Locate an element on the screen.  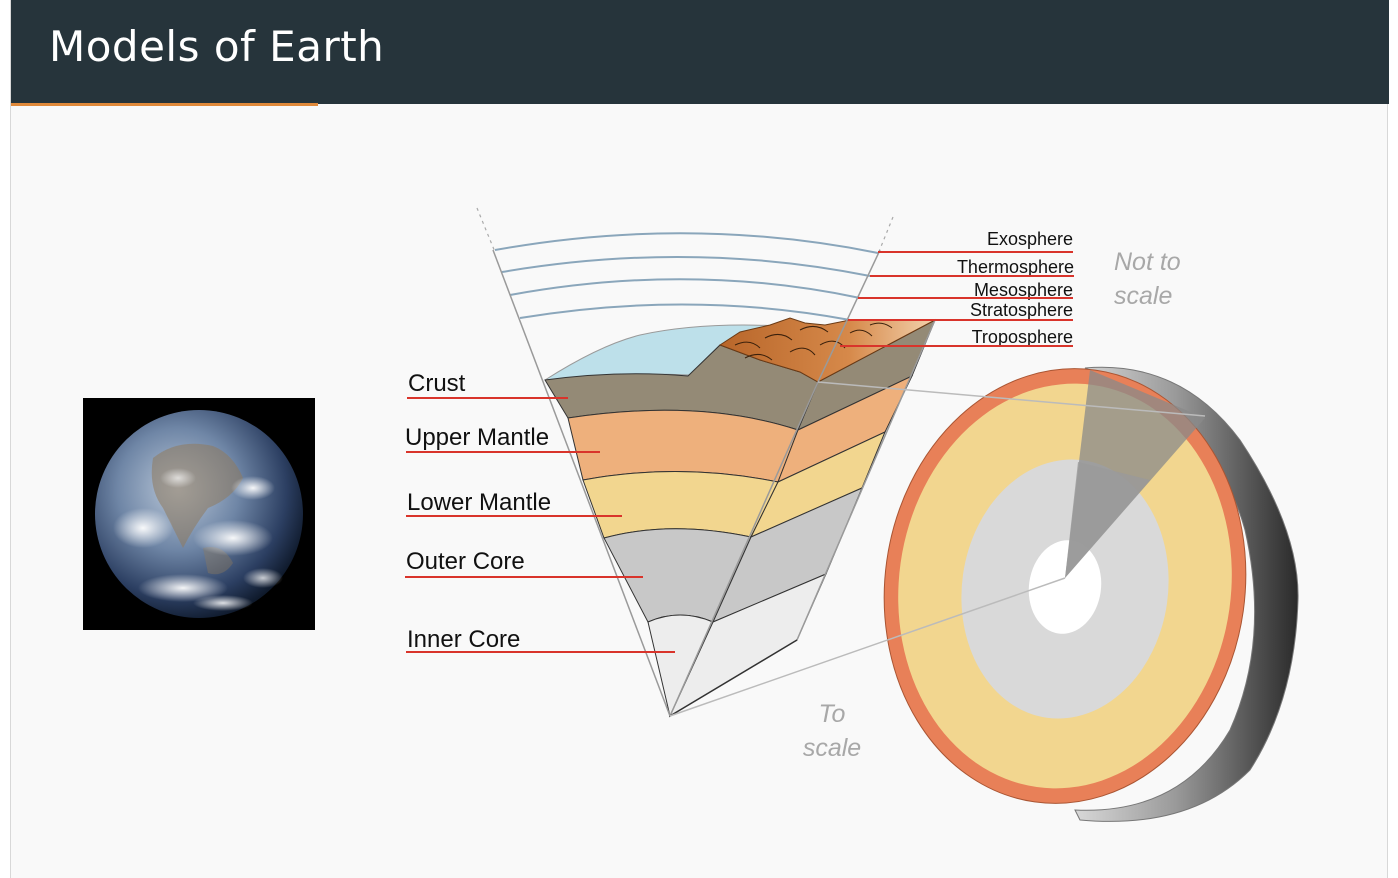
wedge-dashed-left is located at coordinates (486, 230).